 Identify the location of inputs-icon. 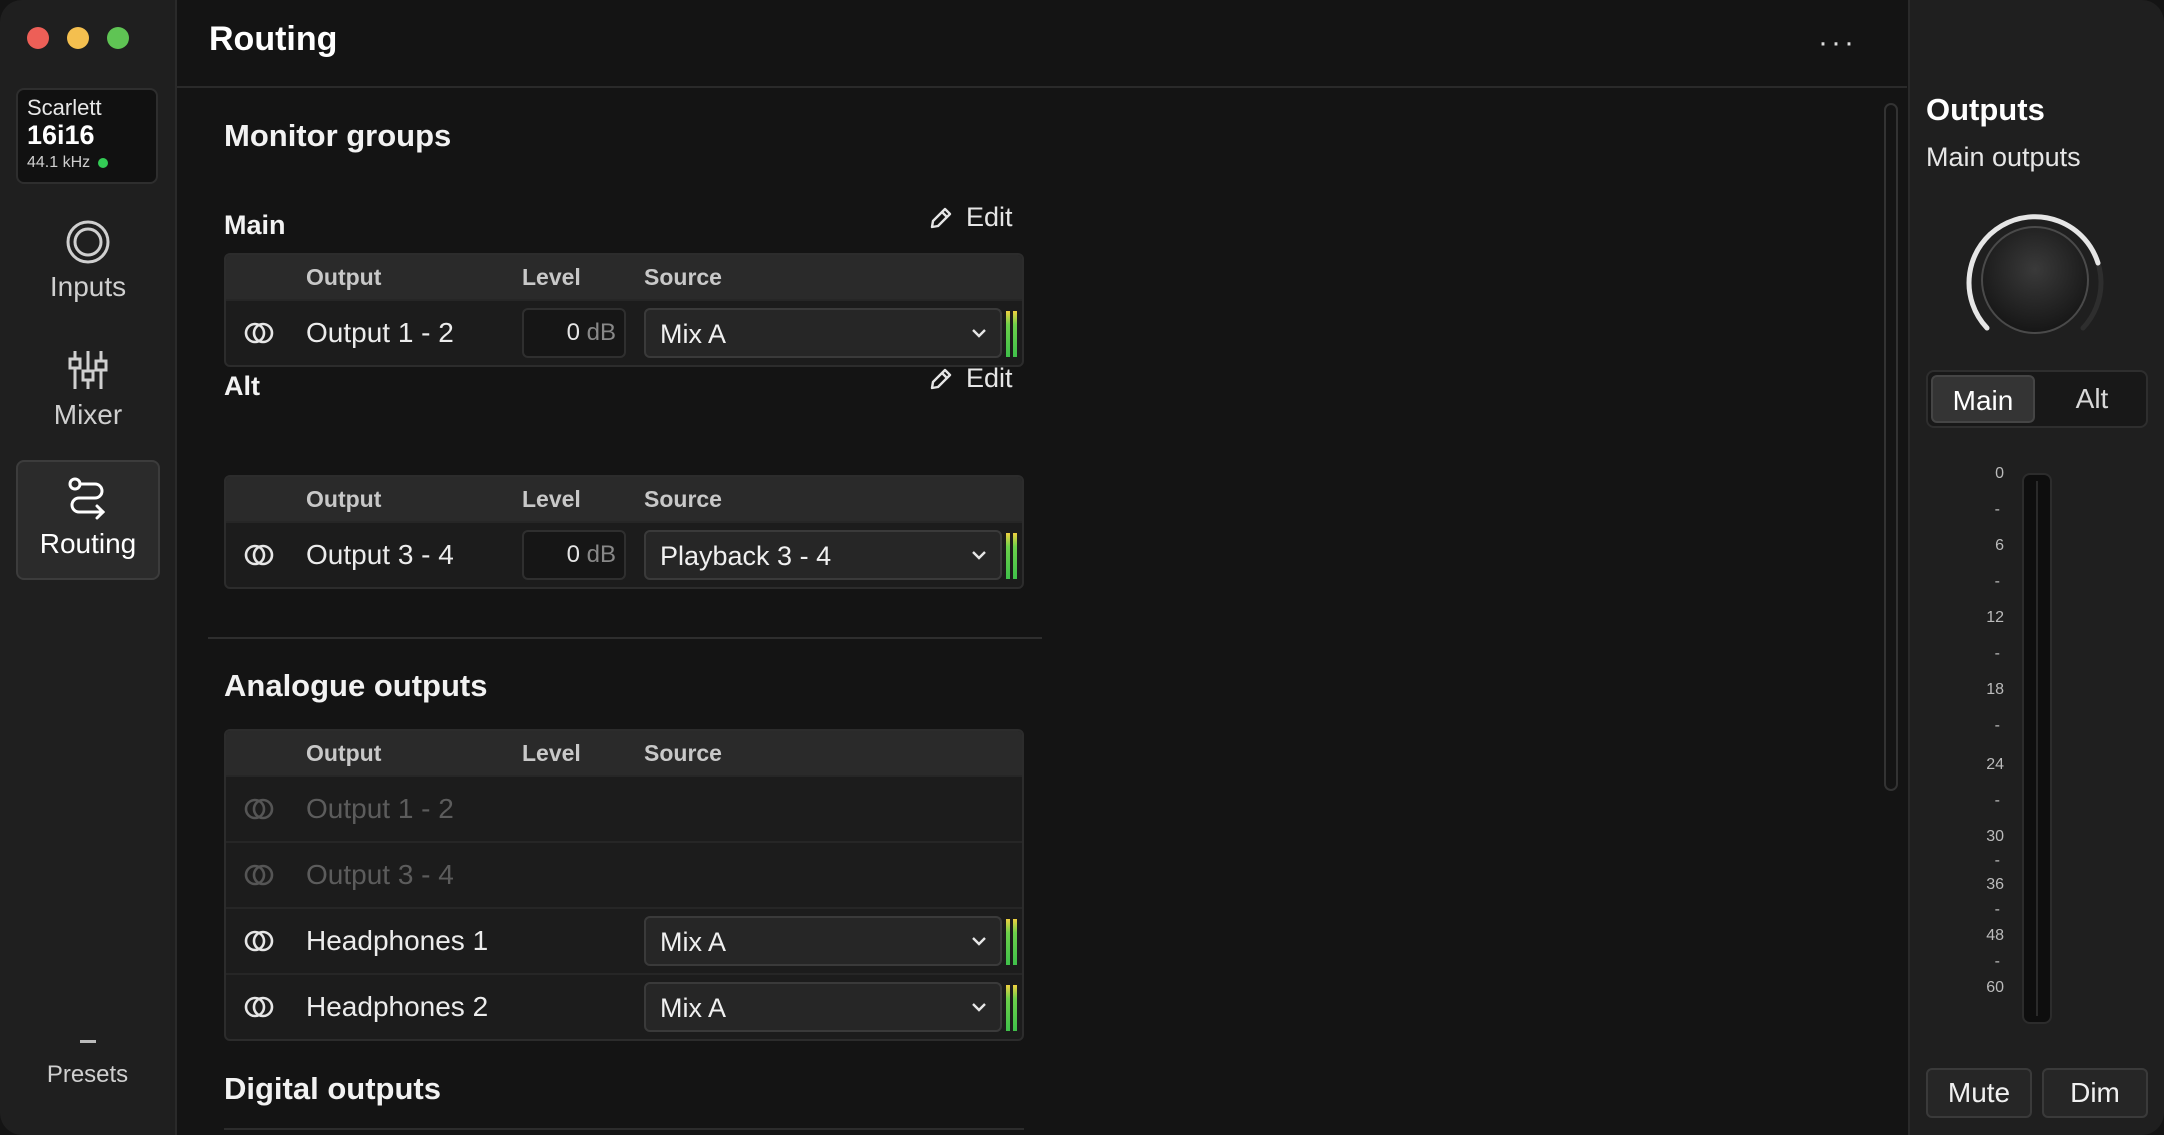
(88, 242).